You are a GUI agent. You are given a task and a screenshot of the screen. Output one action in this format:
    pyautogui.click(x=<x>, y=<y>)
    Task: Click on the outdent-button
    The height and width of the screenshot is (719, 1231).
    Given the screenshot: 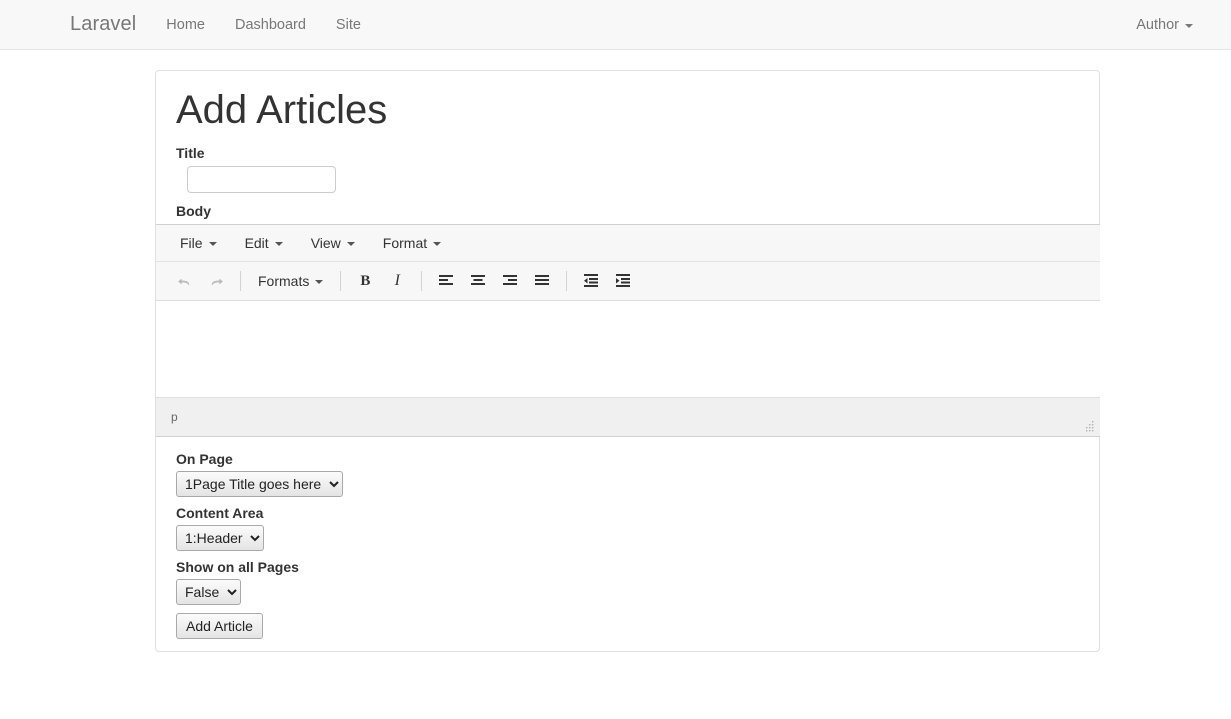 What is the action you would take?
    pyautogui.click(x=591, y=281)
    